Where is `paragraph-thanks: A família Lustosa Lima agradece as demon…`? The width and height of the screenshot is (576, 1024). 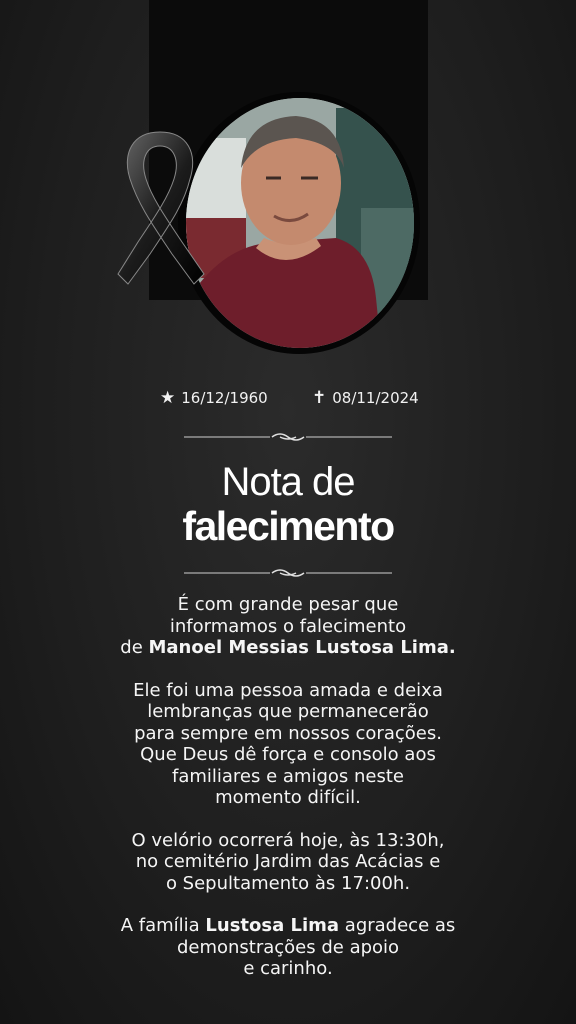 paragraph-thanks: A família Lustosa Lima agradece as demon… is located at coordinates (288, 947).